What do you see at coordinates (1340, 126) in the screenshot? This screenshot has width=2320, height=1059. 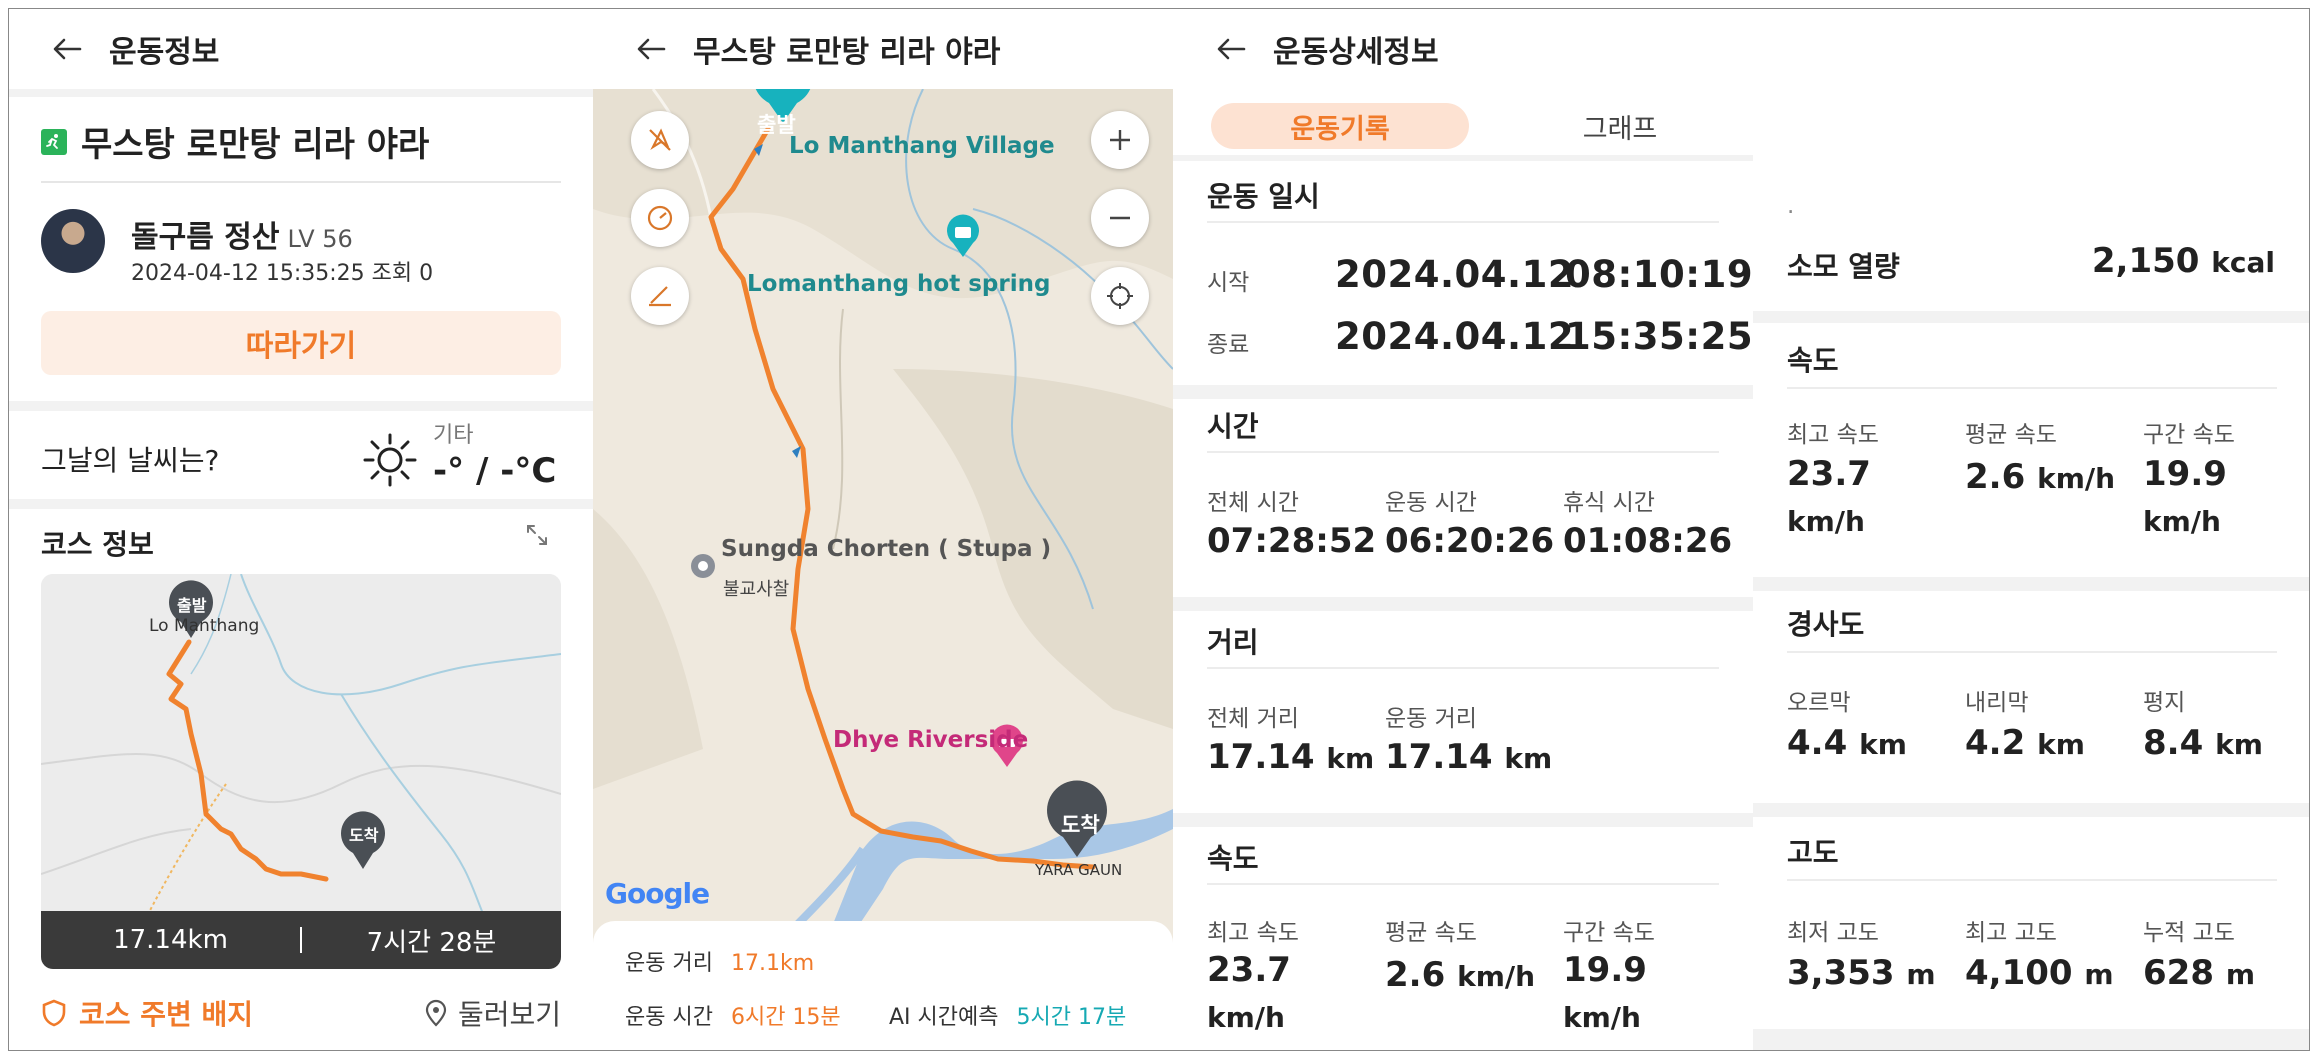 I see `tab-record: 운동기록` at bounding box center [1340, 126].